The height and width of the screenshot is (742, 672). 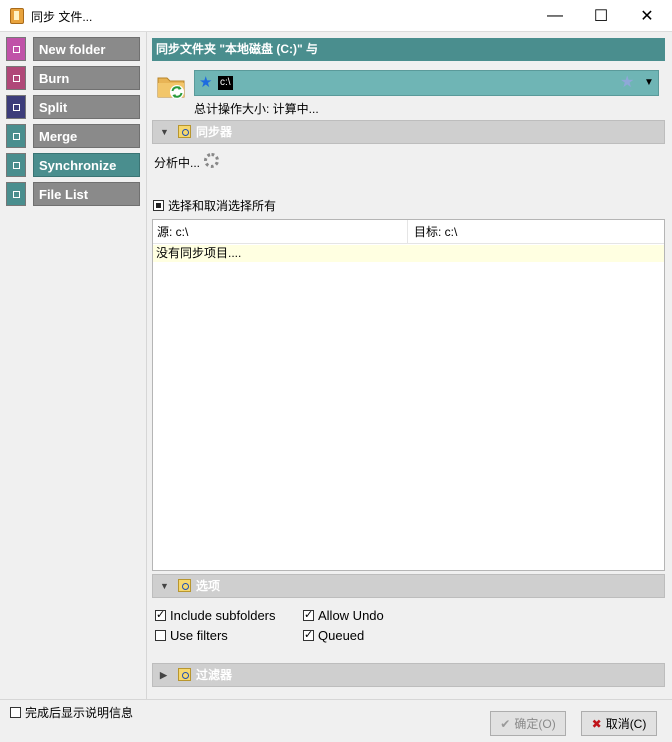 I want to click on section-title: 过滤器, so click(x=214, y=675).